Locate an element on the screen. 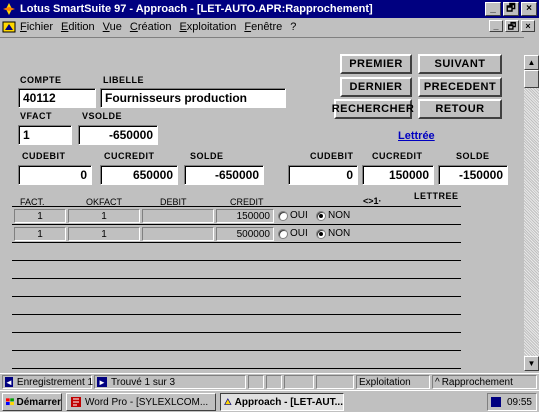  precedent-button: PRECEDENT is located at coordinates (460, 87).